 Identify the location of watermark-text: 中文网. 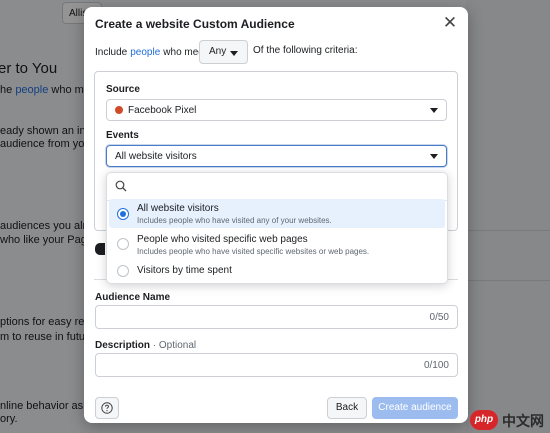
(523, 421).